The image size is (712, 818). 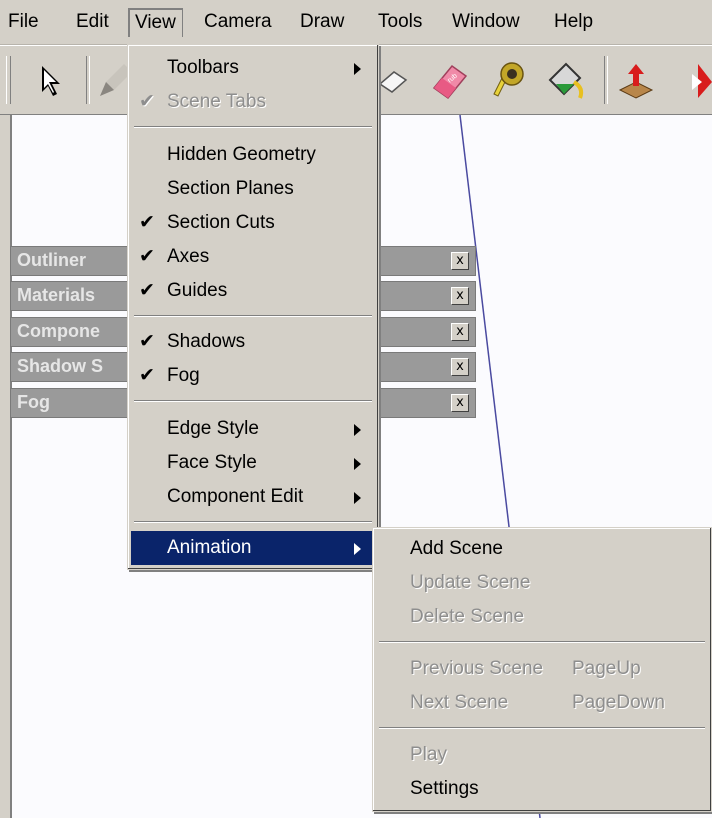 I want to click on menu-window: Window, so click(x=486, y=22).